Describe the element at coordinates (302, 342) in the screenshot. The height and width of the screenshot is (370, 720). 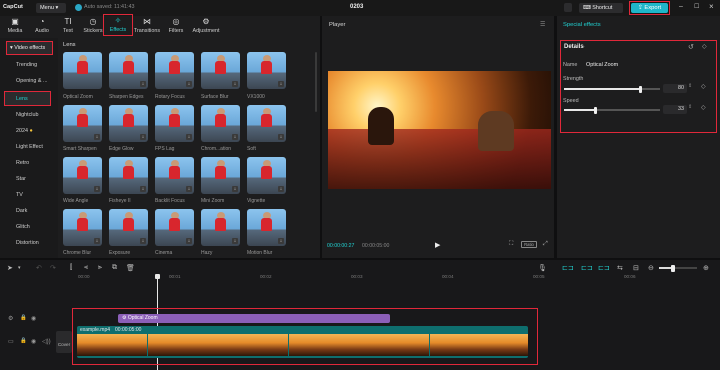
I see `video-clip: example.mp4 00:00:05:00` at that location.